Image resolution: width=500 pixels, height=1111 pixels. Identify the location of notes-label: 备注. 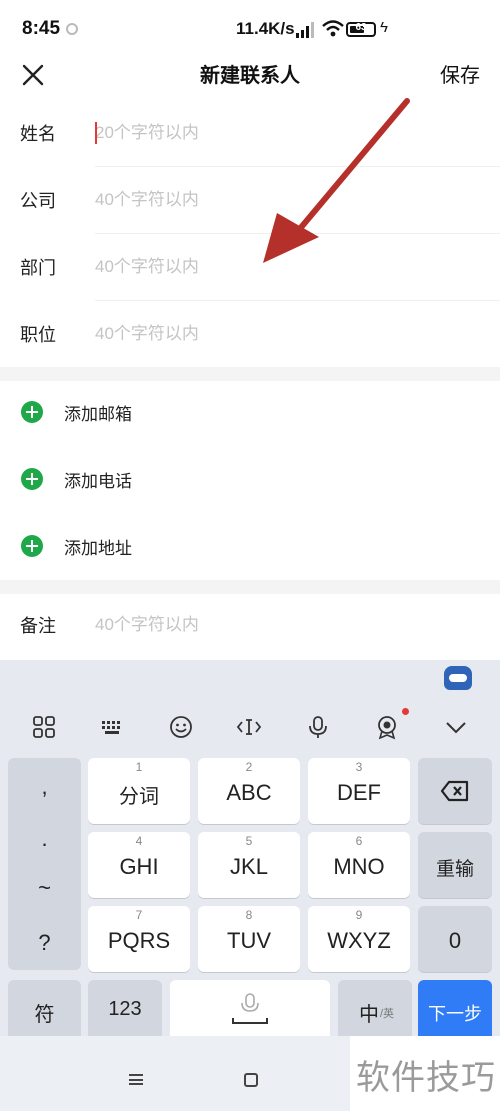
(38, 626).